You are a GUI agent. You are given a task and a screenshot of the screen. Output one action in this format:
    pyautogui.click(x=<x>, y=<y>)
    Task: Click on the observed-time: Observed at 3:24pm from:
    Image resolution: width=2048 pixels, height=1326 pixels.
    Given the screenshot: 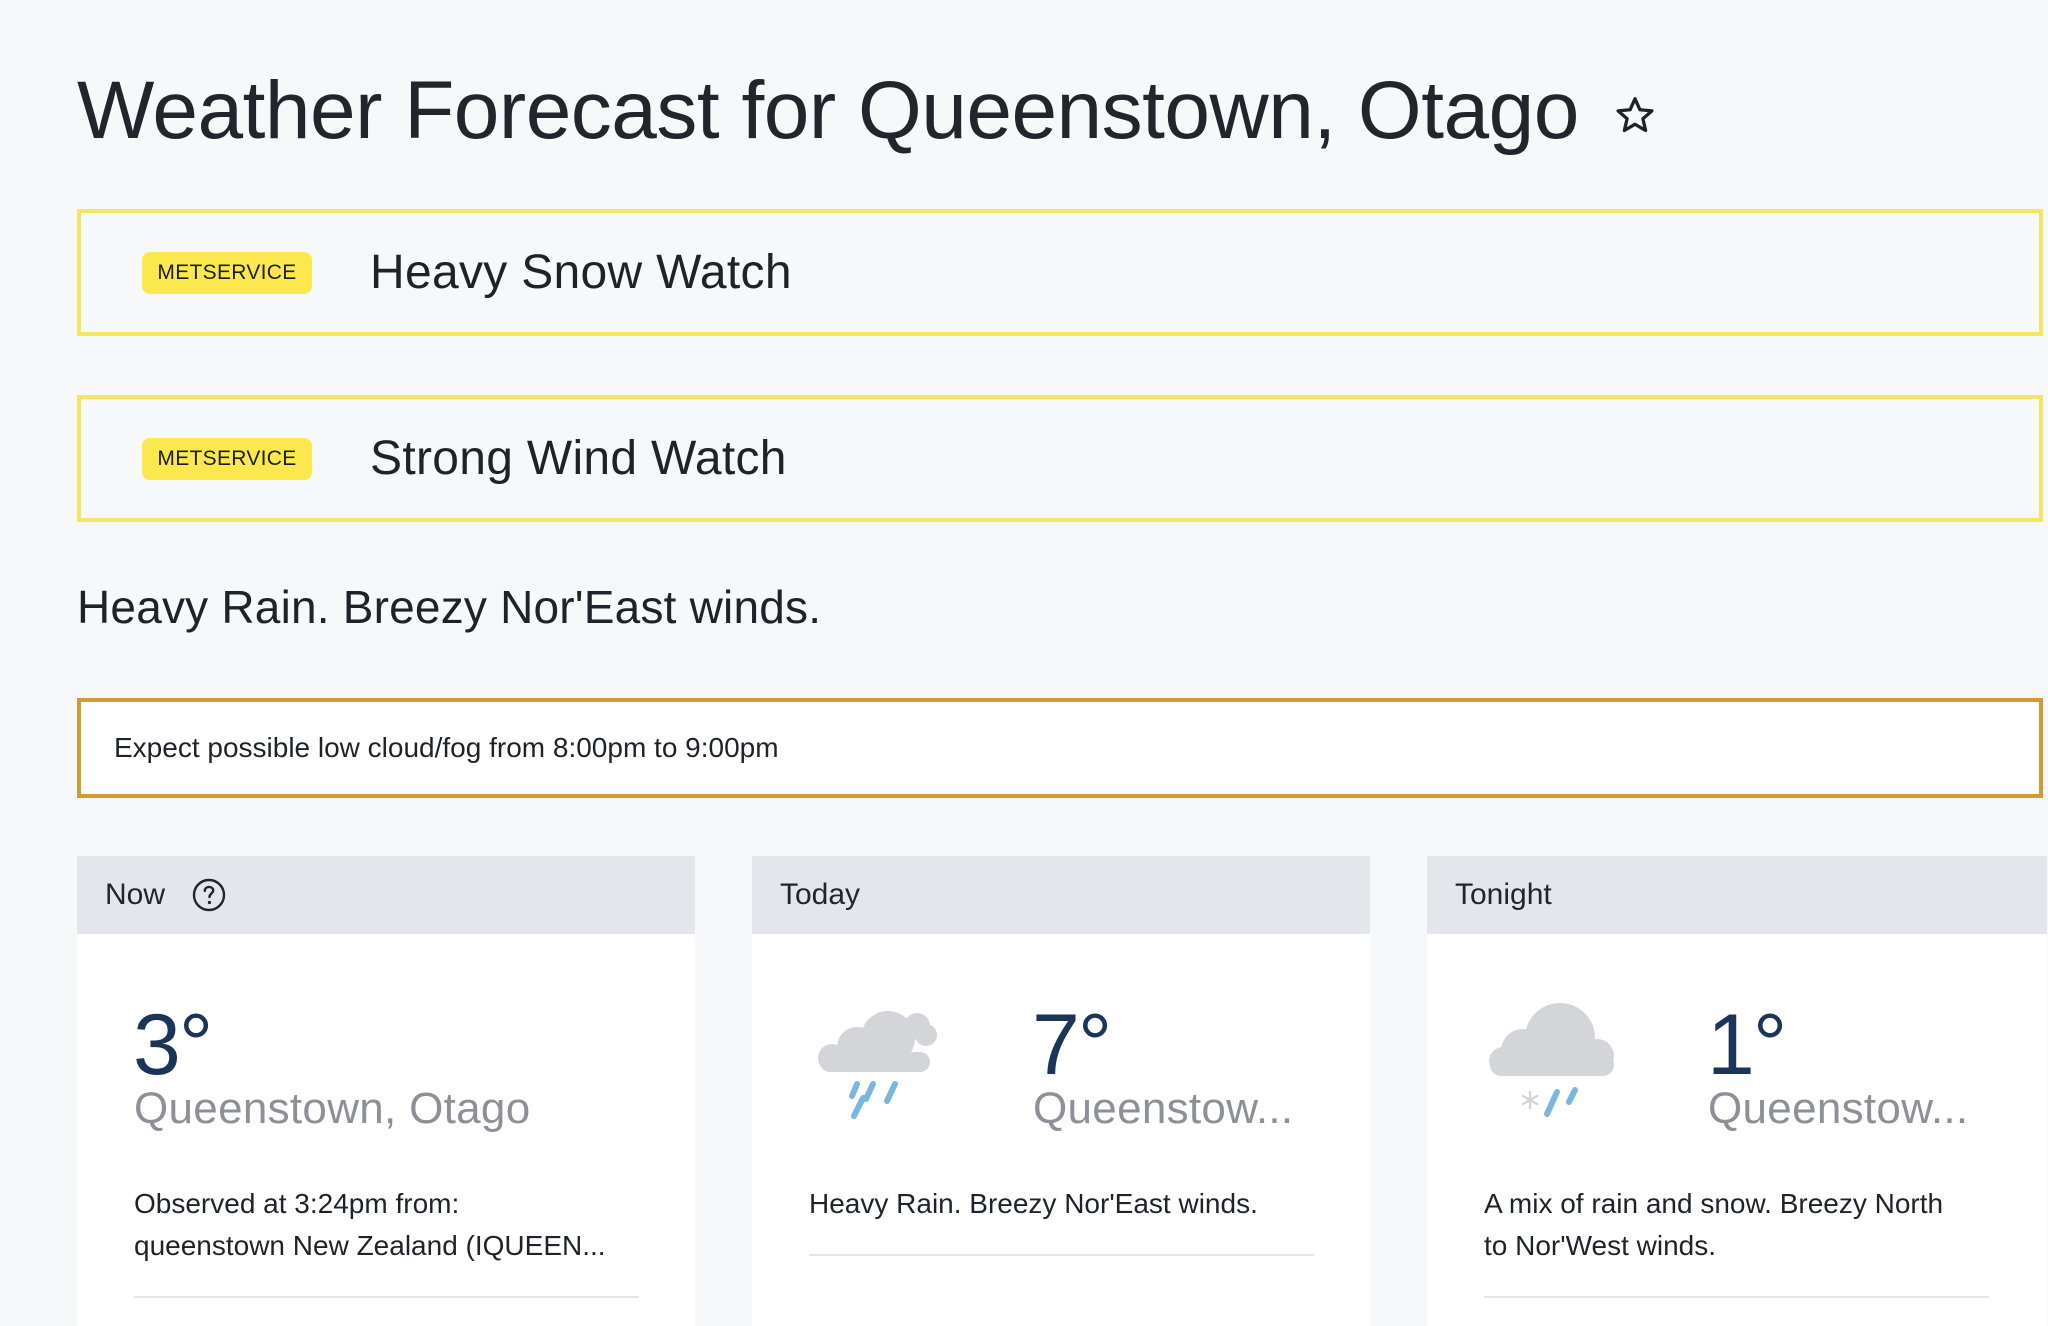 What is the action you would take?
    pyautogui.click(x=297, y=1203)
    